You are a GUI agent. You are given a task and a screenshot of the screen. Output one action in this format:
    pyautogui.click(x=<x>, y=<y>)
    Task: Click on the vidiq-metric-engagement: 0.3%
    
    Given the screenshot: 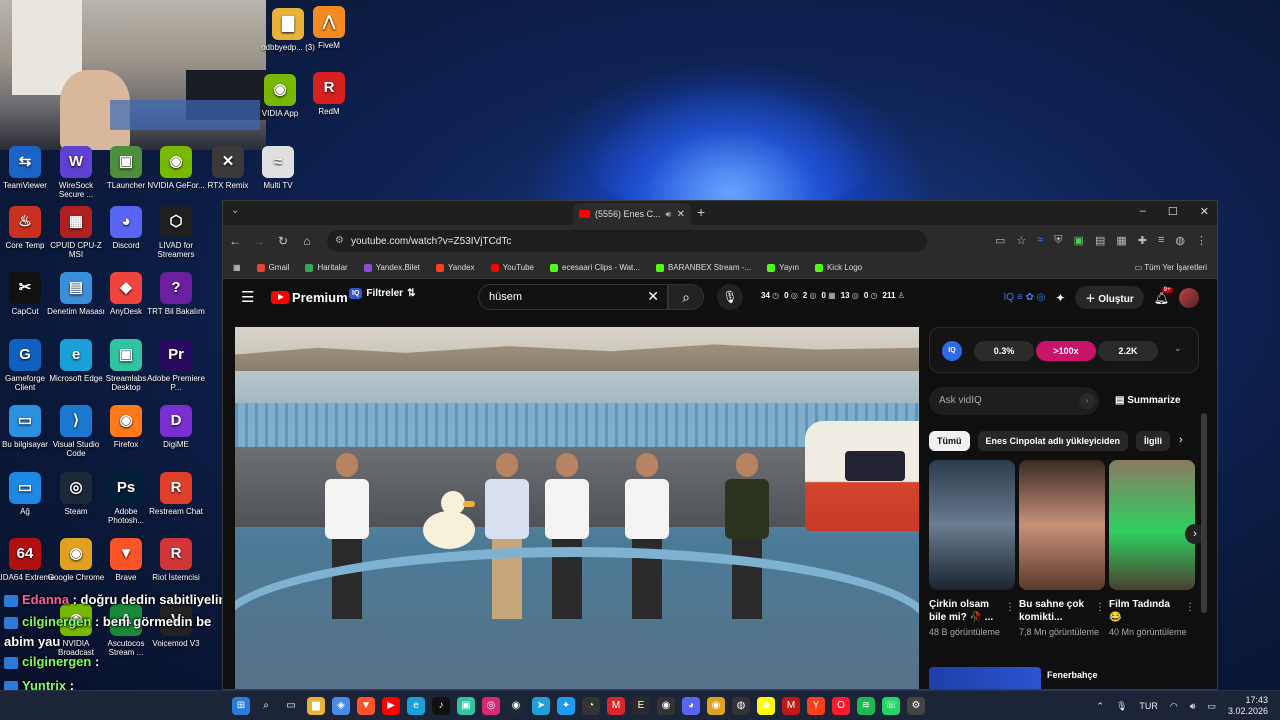 What is the action you would take?
    pyautogui.click(x=1004, y=351)
    